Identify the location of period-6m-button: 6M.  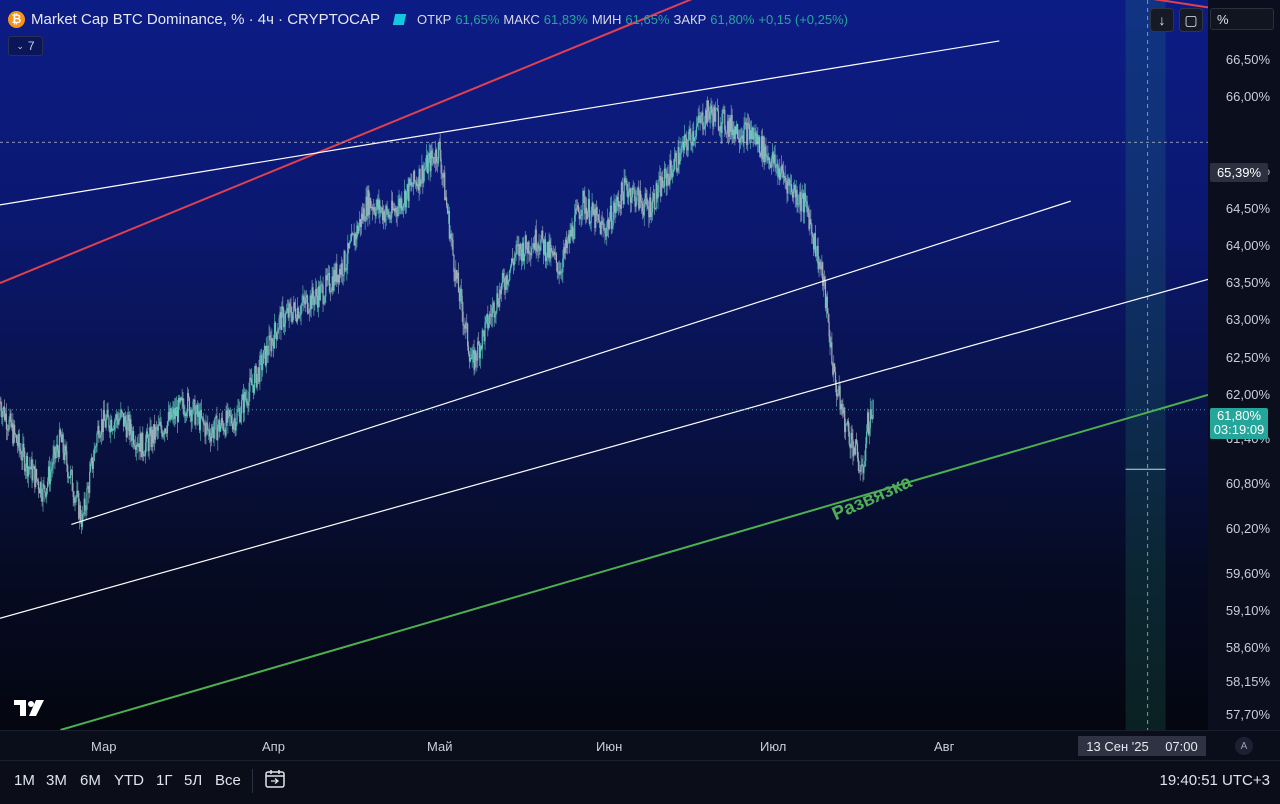
(90, 780).